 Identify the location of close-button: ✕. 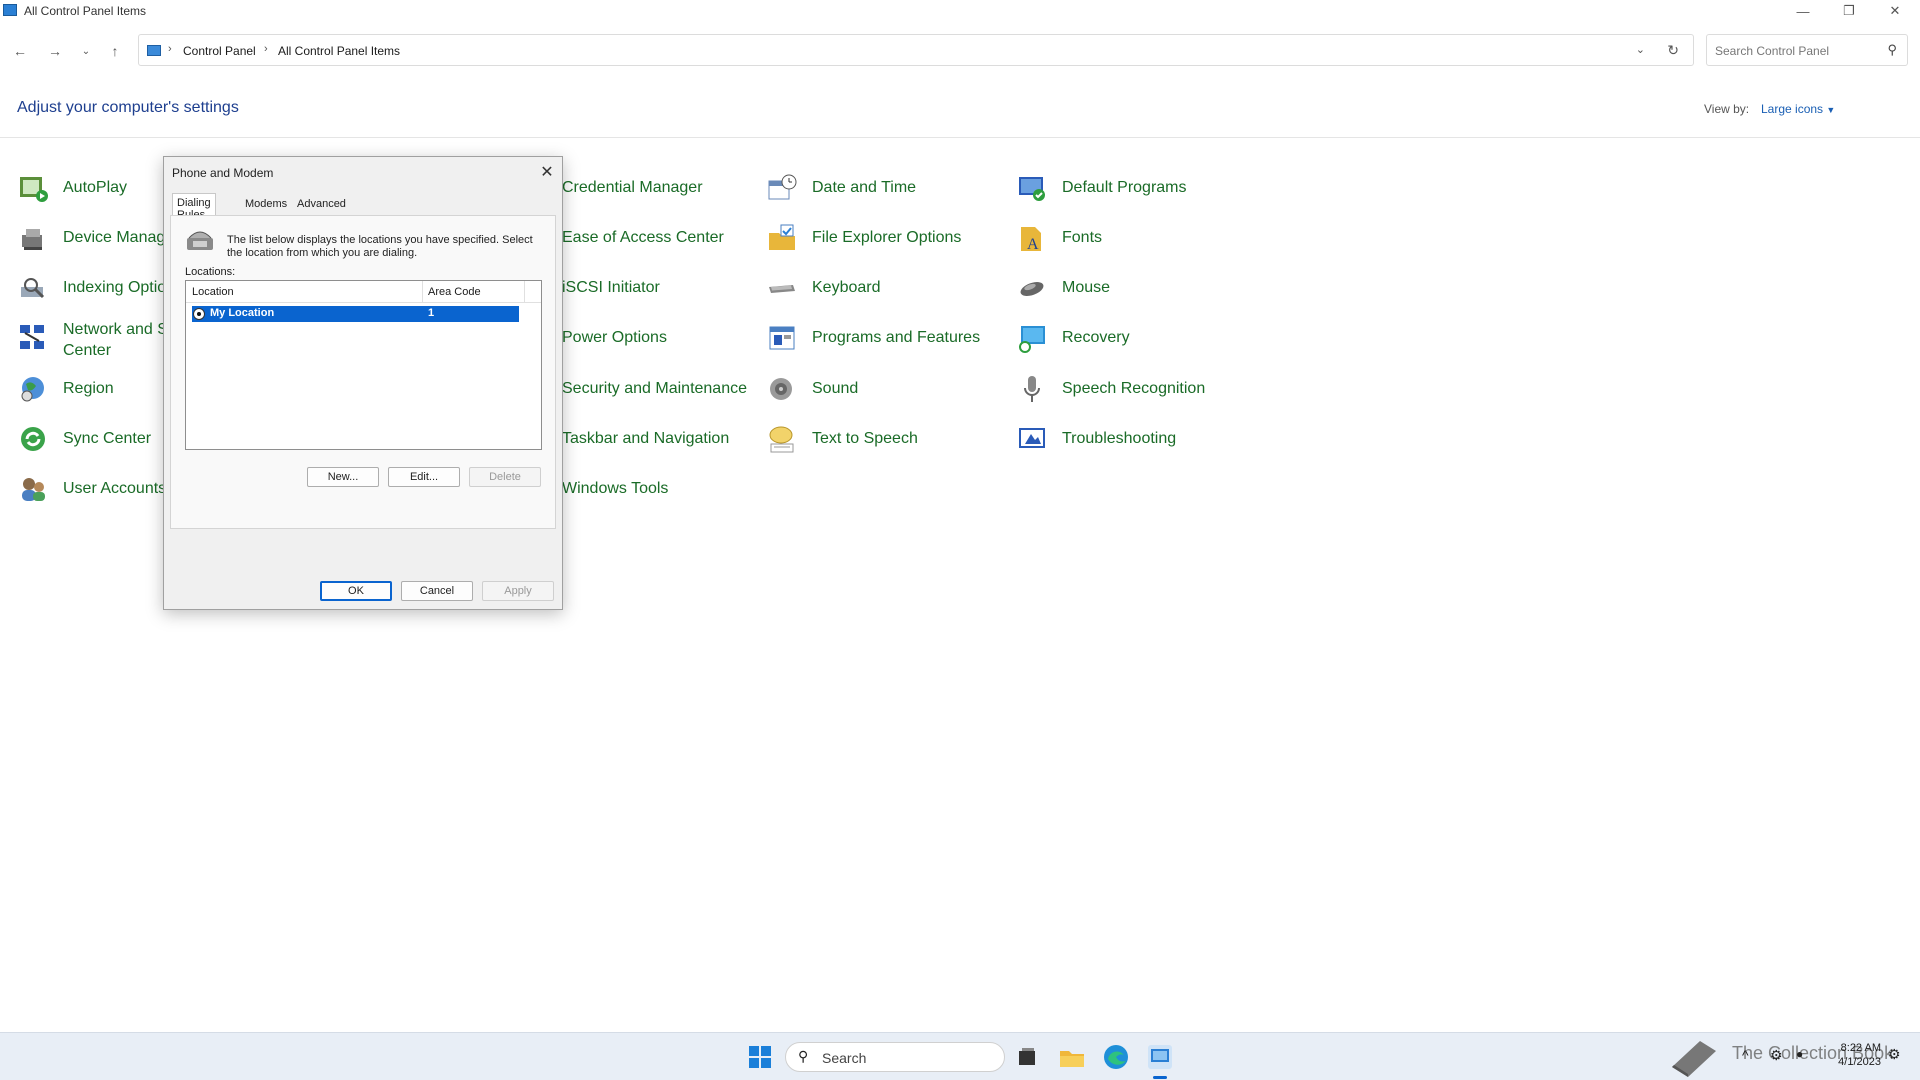
(1895, 11).